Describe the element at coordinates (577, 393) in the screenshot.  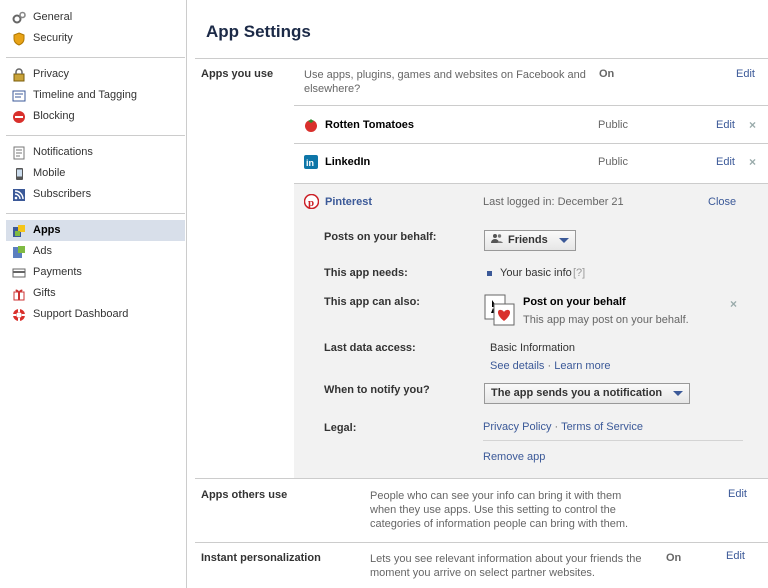
I see `notification-dropdown-value: The app sends you a notification` at that location.